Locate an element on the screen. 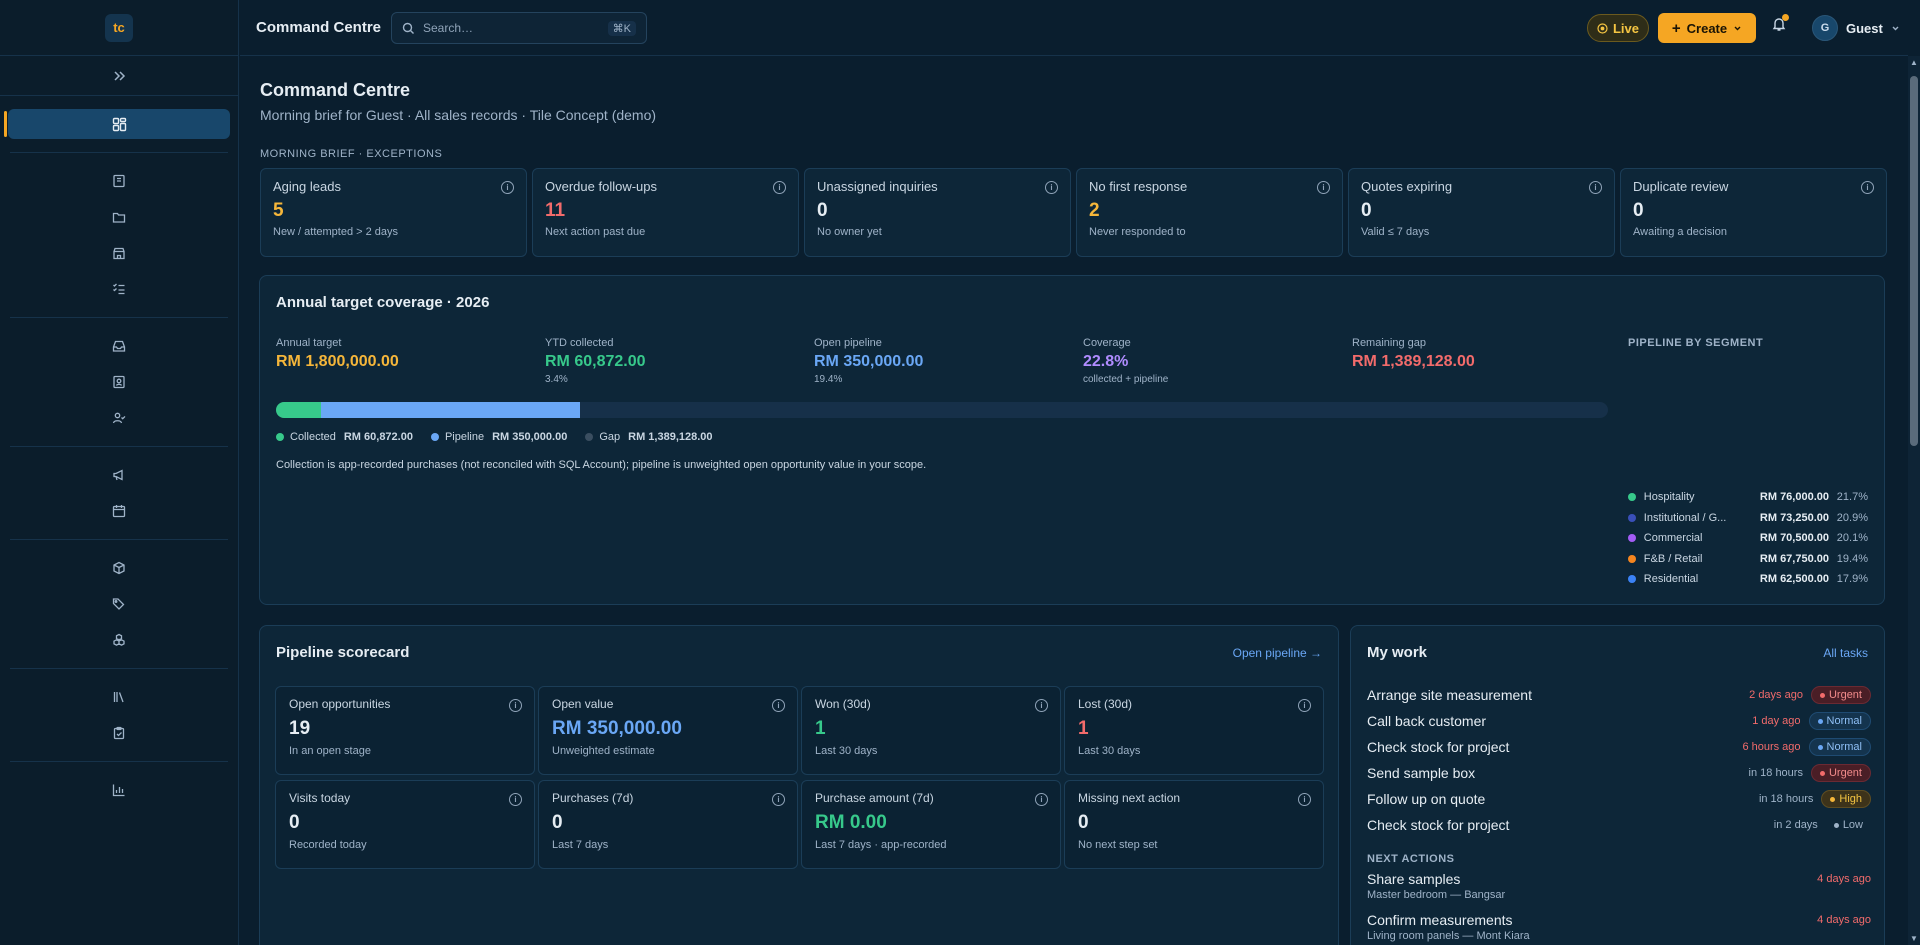  sidebar-item-assigned is located at coordinates (119, 418).